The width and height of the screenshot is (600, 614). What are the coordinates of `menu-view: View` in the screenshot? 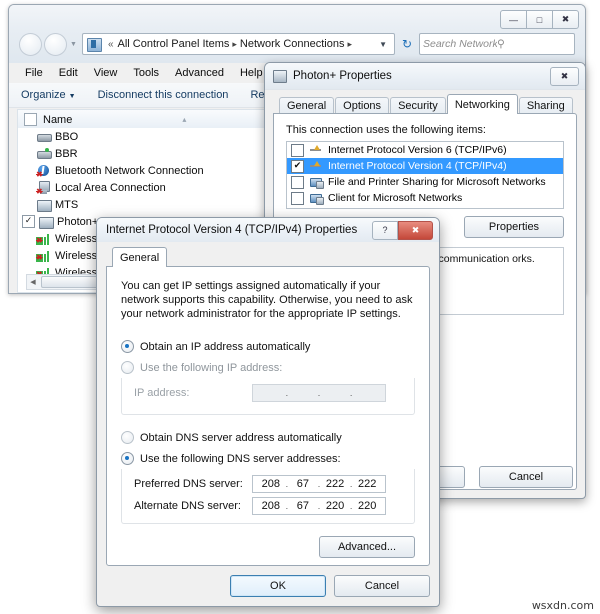 It's located at (106, 73).